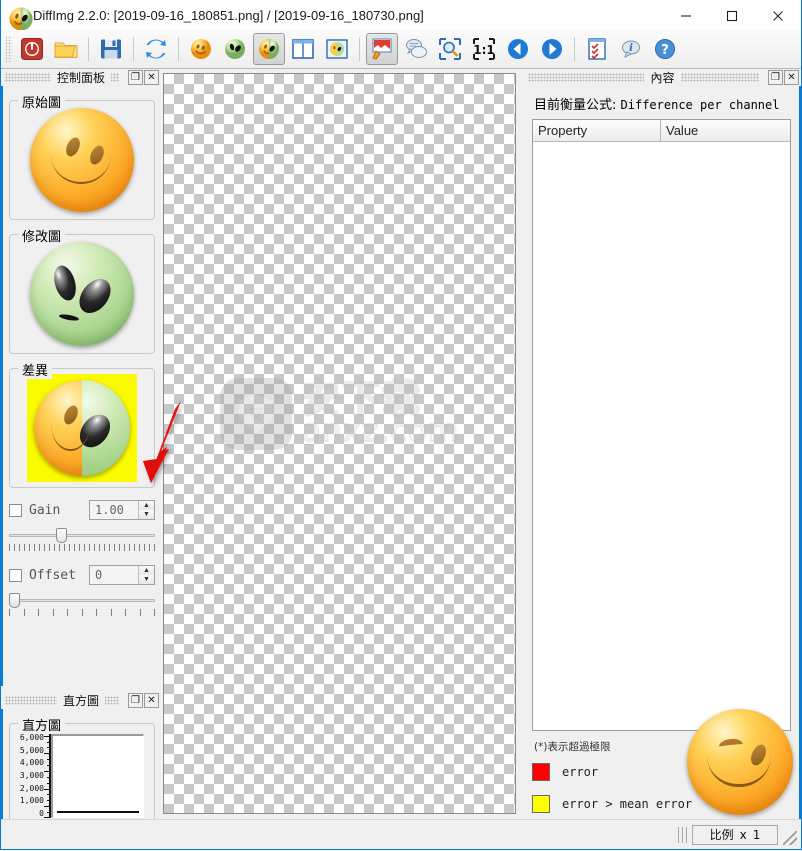 Image resolution: width=802 pixels, height=851 pixels. What do you see at coordinates (66, 49) in the screenshot?
I see `open-folder-icon` at bounding box center [66, 49].